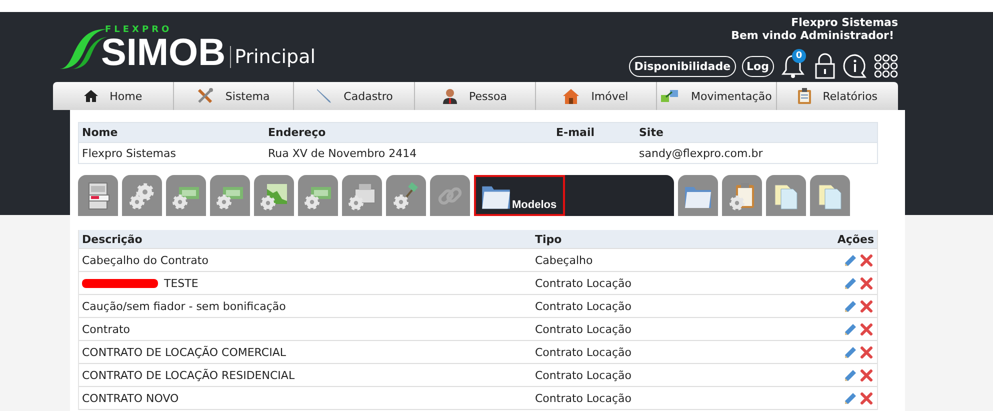  Describe the element at coordinates (184, 306) in the screenshot. I see `table-cell: Caução/sem fiador - sem bonificação` at that location.